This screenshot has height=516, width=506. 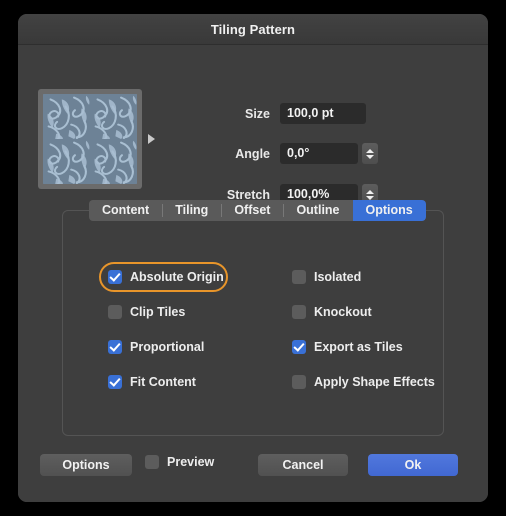 I want to click on size-input, so click(x=323, y=113).